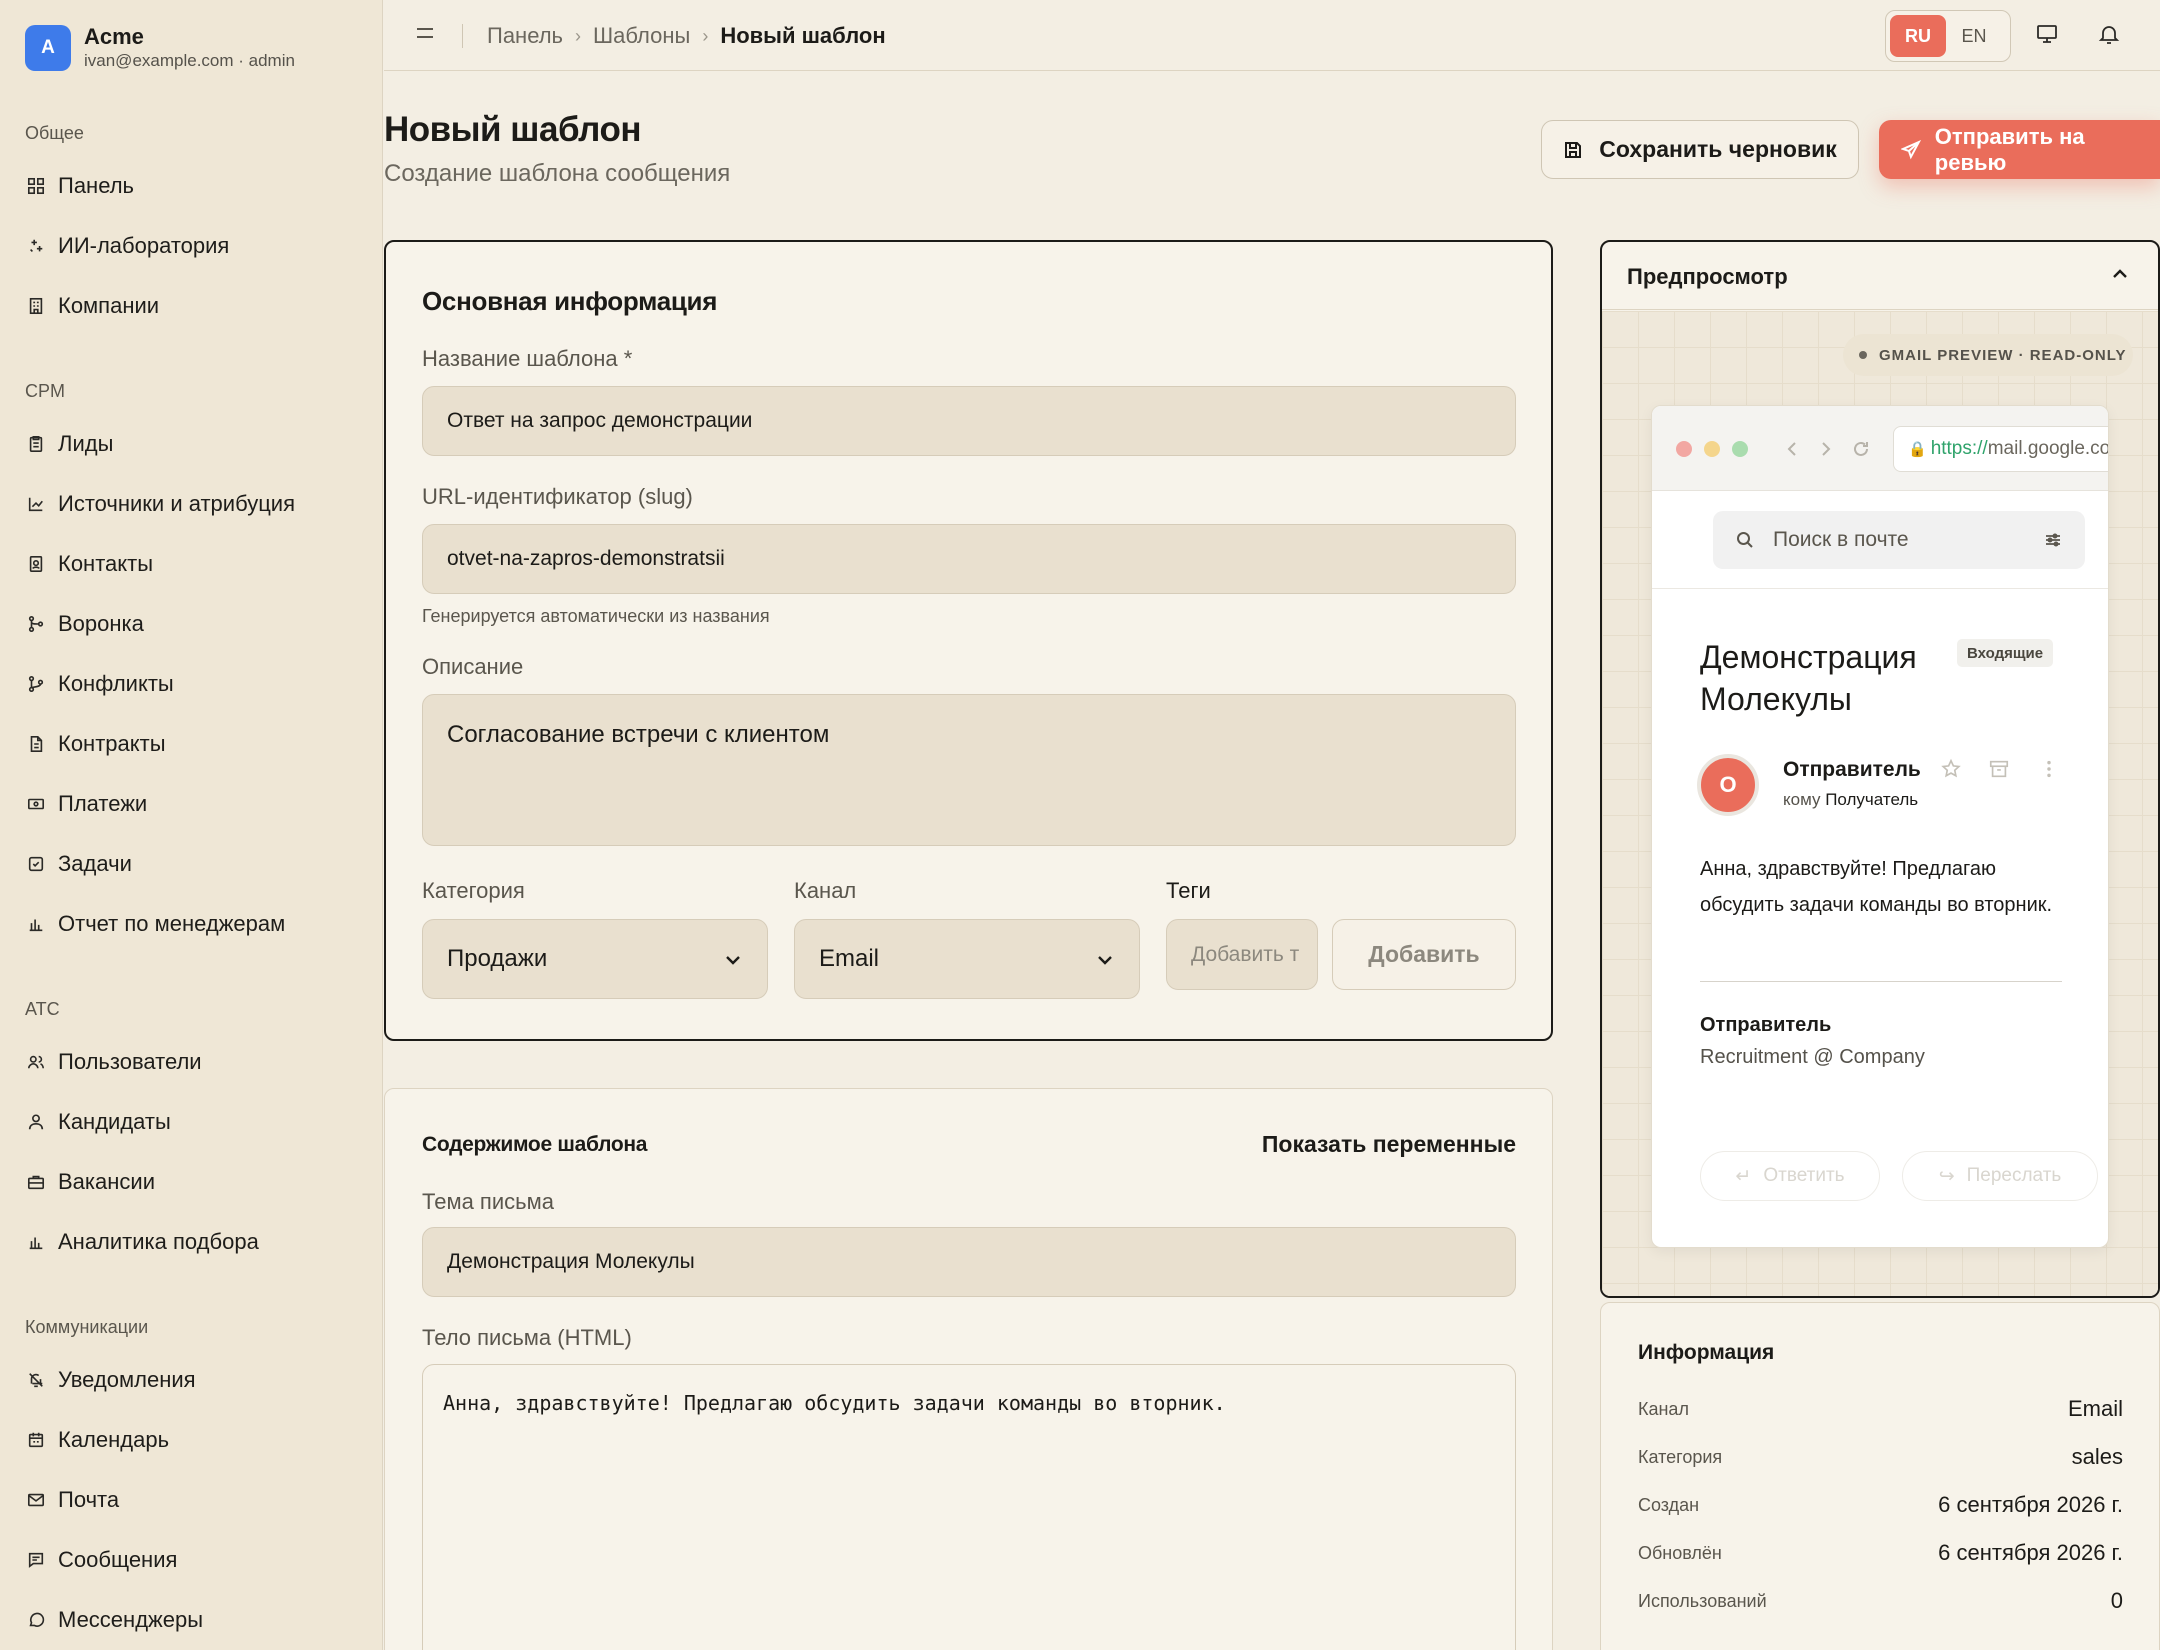 This screenshot has height=1650, width=2160. What do you see at coordinates (969, 770) in the screenshot?
I see `description-textarea: Согласование встречи с клиентом` at bounding box center [969, 770].